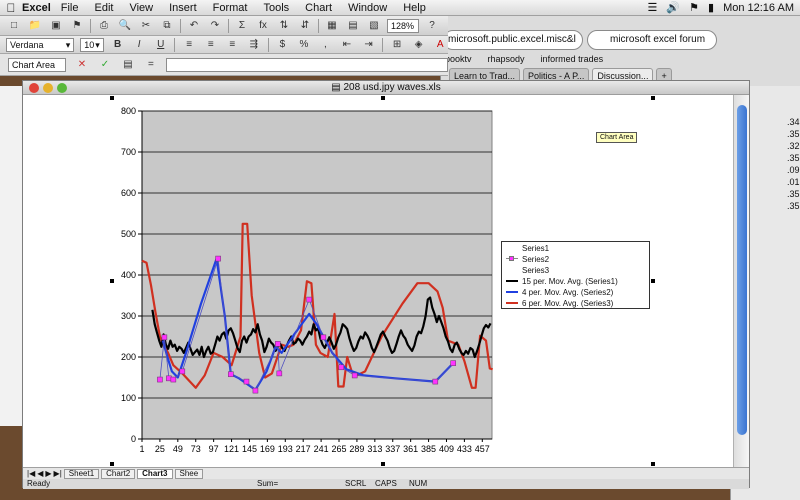 This screenshot has height=500, width=800. What do you see at coordinates (183, 8) in the screenshot?
I see `menu-insert: Insert` at bounding box center [183, 8].